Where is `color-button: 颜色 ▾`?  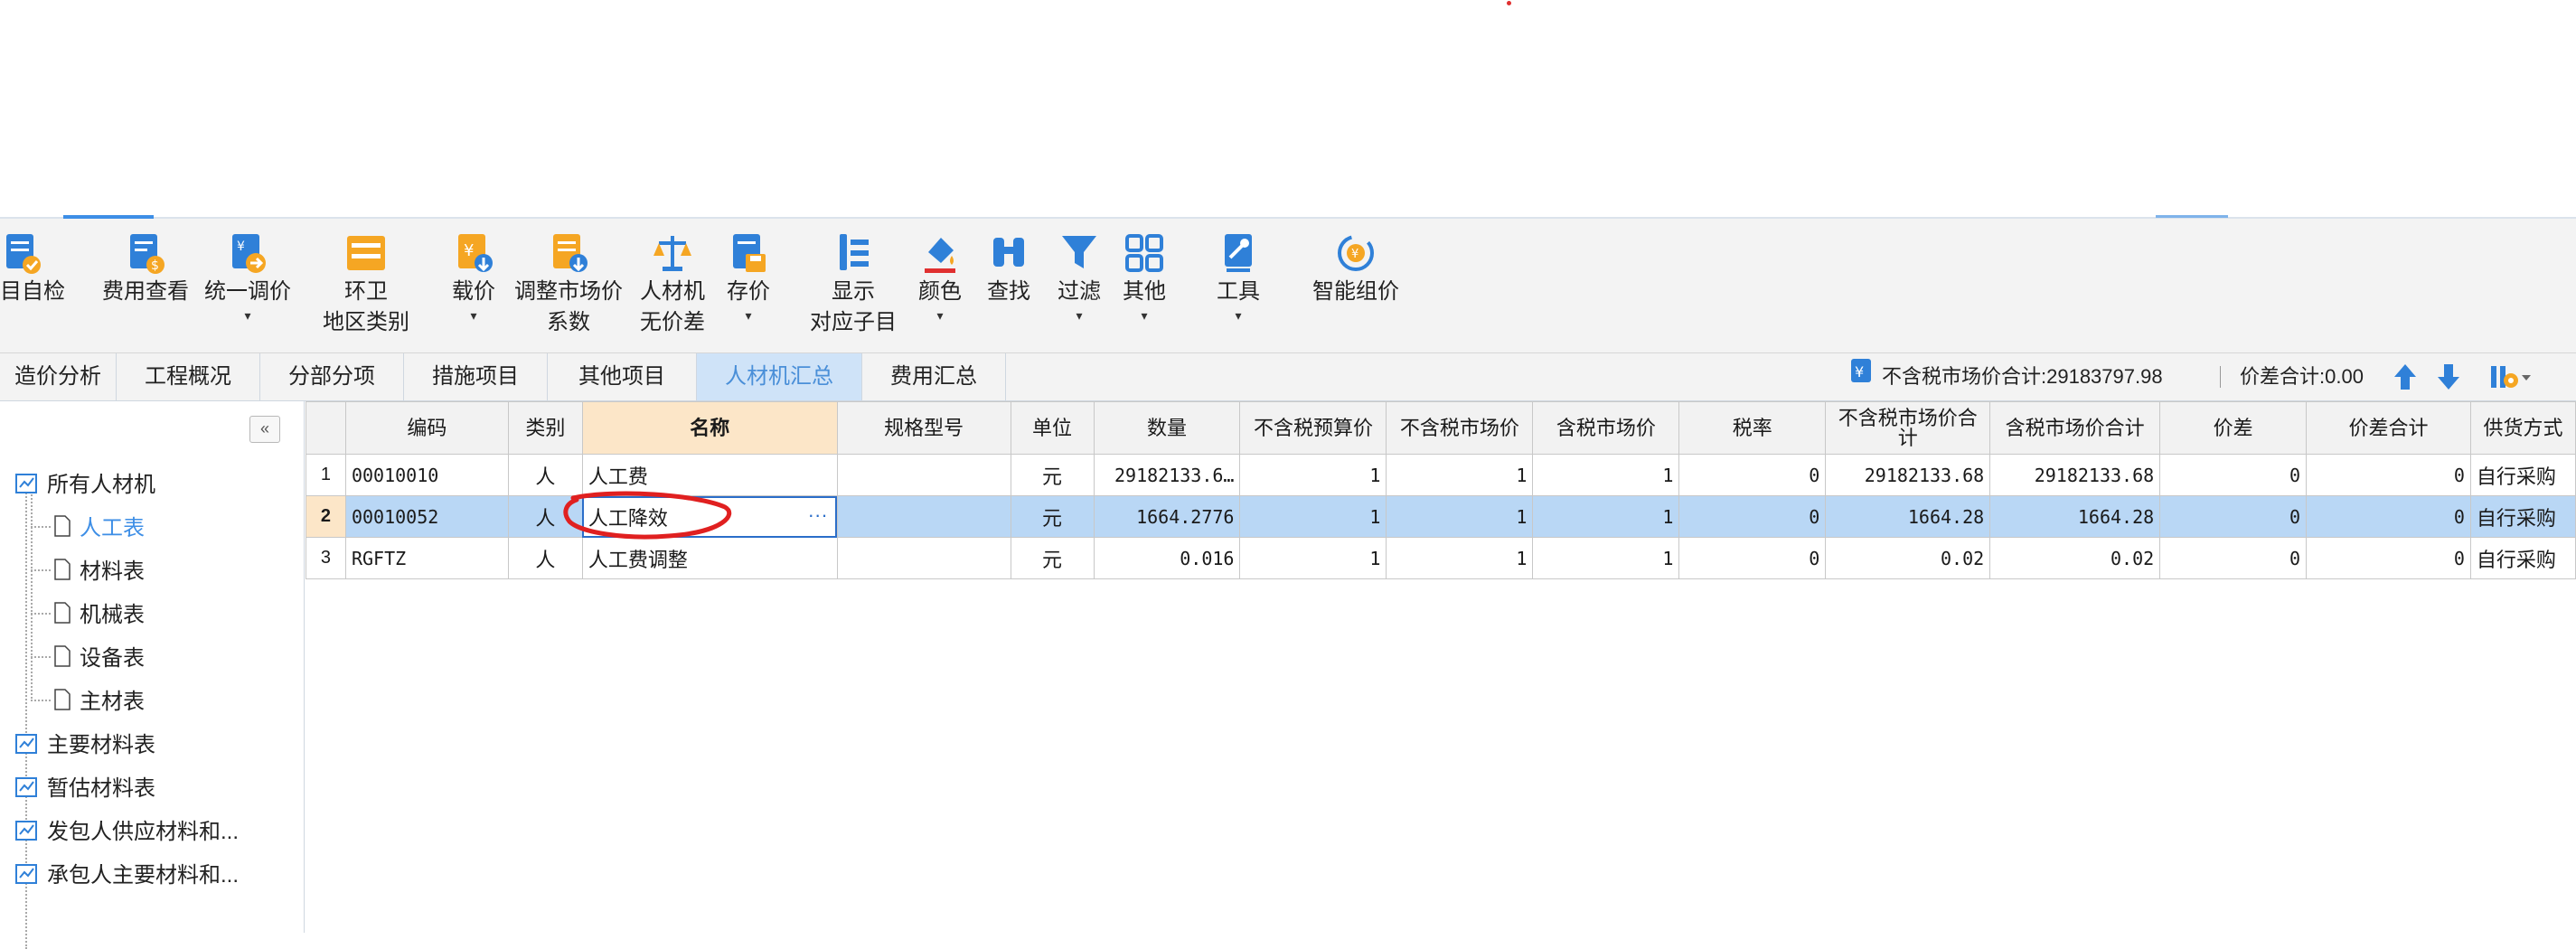
color-button: 颜色 ▾ is located at coordinates (940, 276).